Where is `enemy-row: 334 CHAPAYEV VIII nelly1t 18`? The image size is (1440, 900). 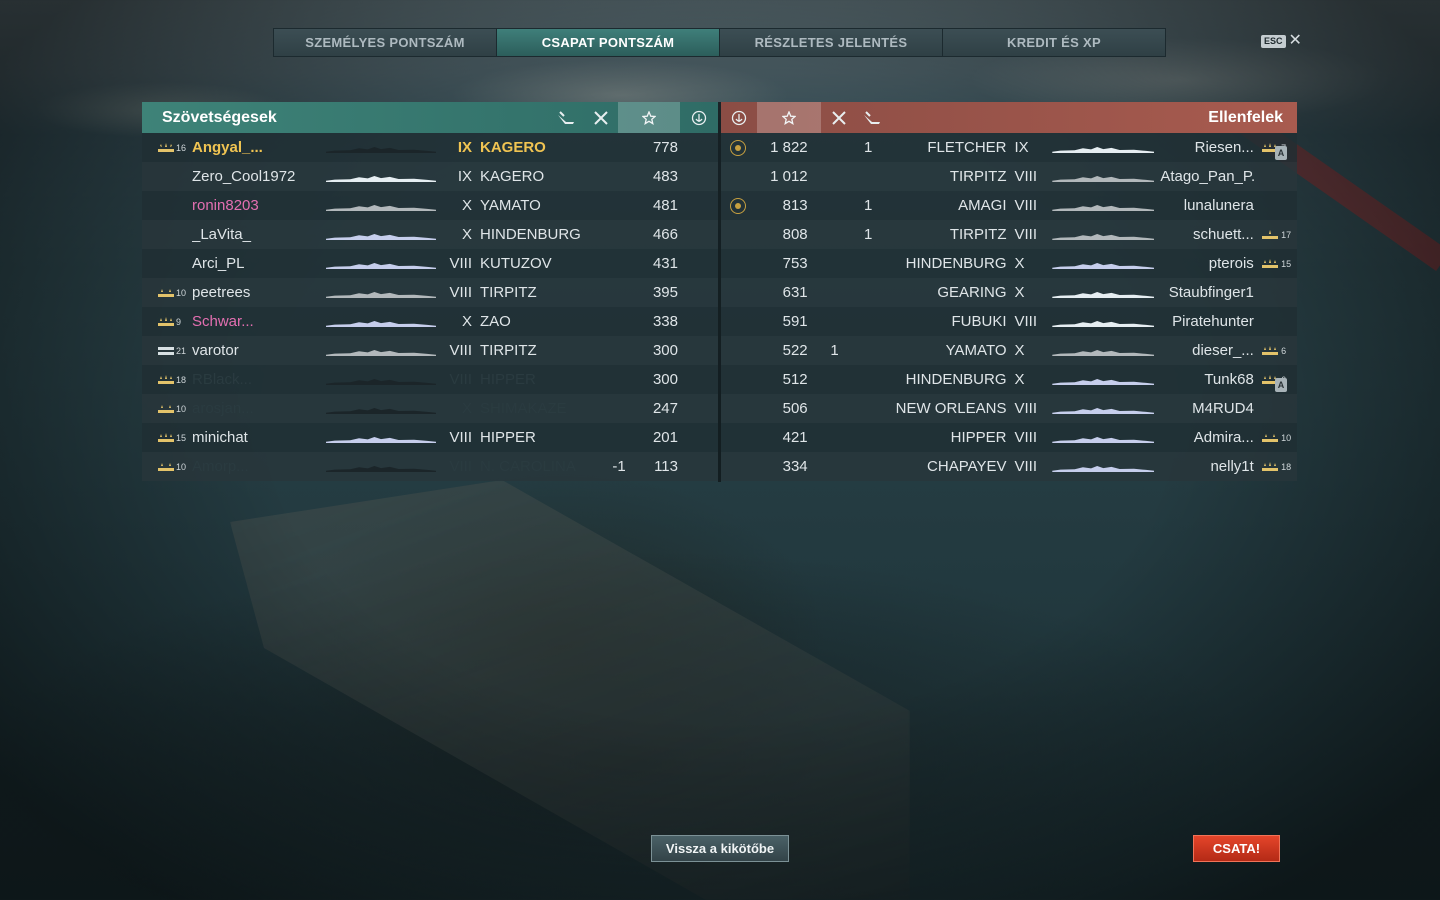
enemy-row: 334 CHAPAYEV VIII nelly1t 18 is located at coordinates (1009, 466).